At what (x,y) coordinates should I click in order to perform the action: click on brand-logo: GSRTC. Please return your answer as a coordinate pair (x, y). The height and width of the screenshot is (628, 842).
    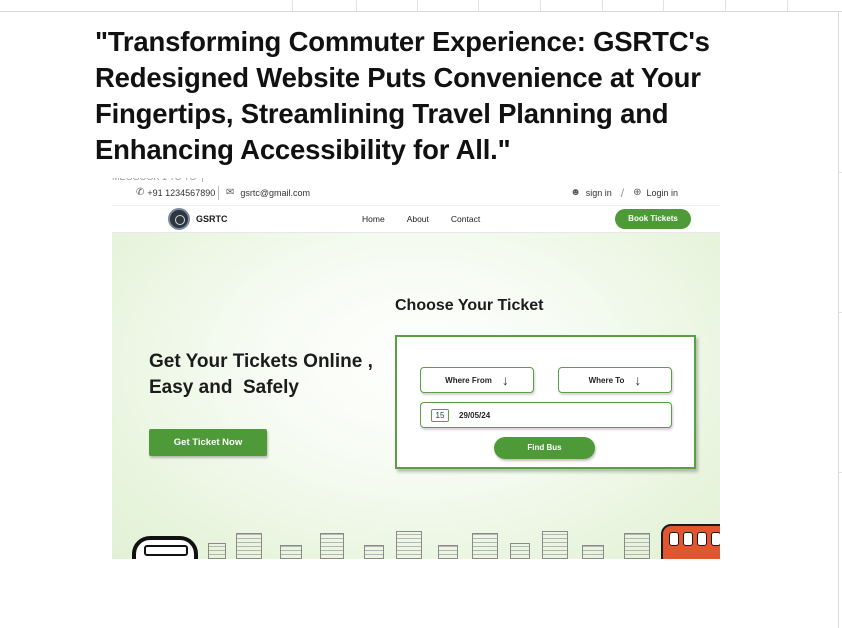
    Looking at the image, I should click on (198, 219).